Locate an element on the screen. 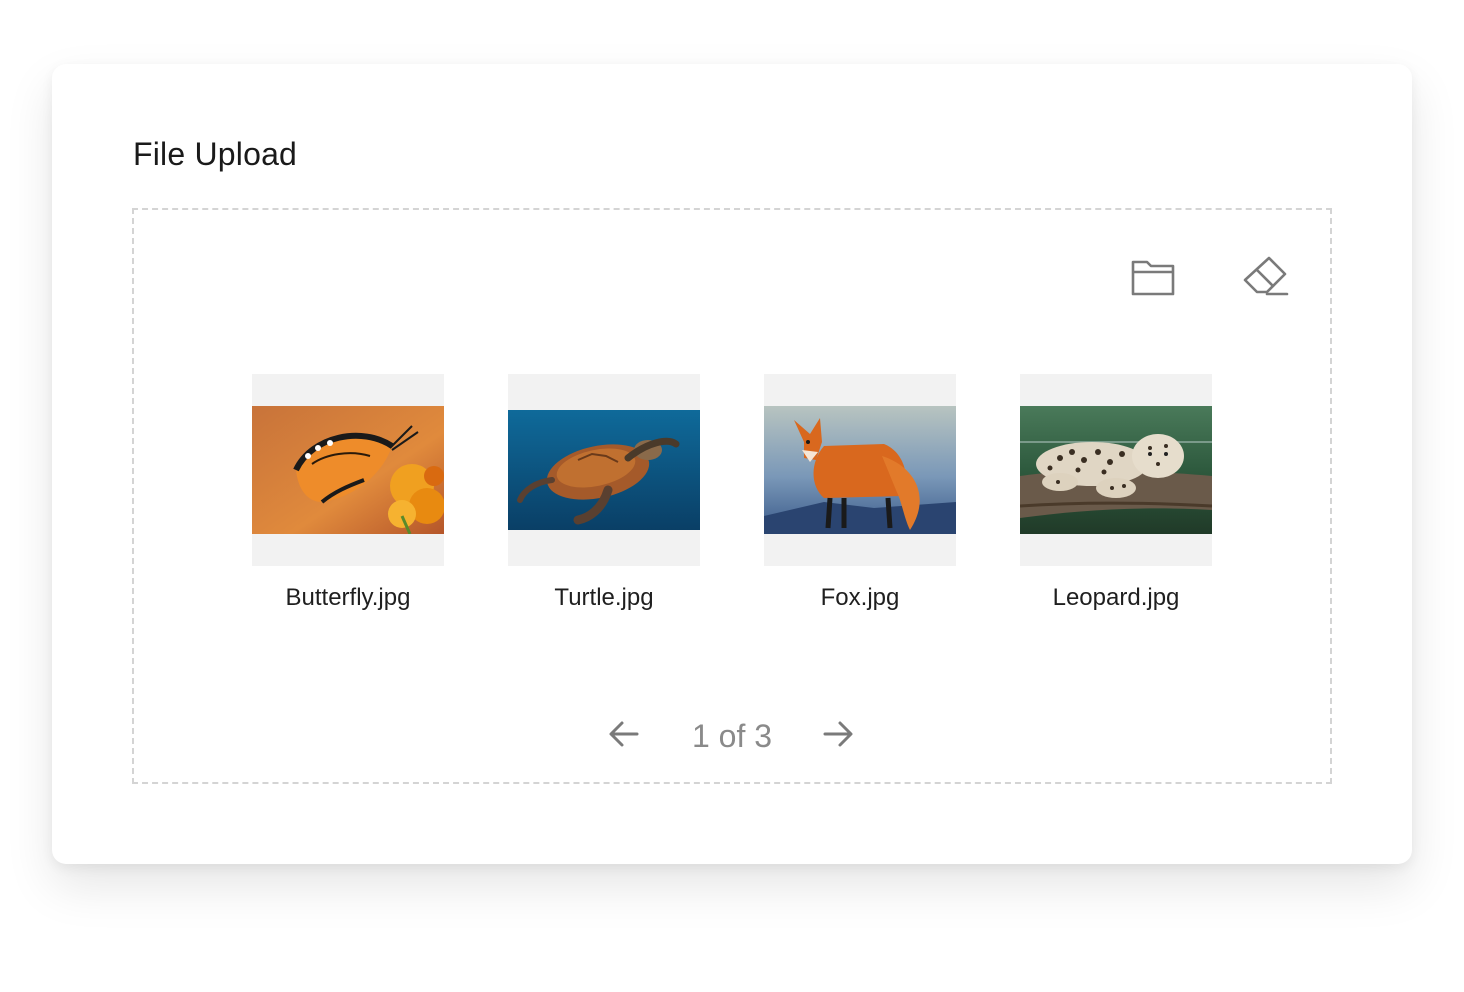  fox-image is located at coordinates (860, 470).